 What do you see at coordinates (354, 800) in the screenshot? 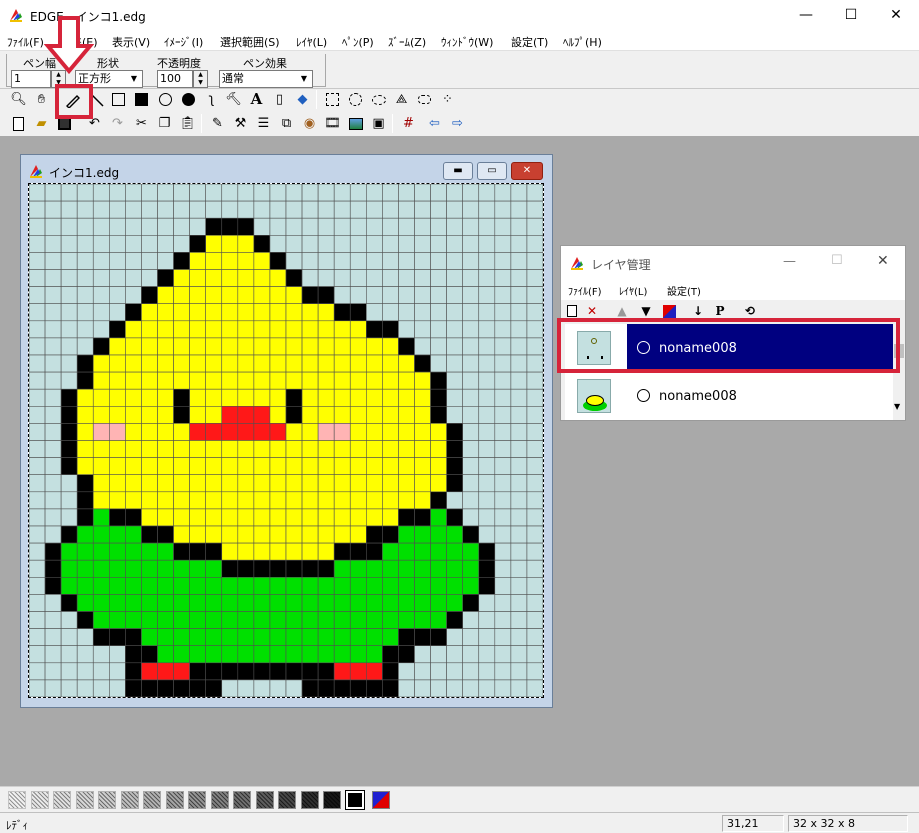
I see `pattern-swatch` at bounding box center [354, 800].